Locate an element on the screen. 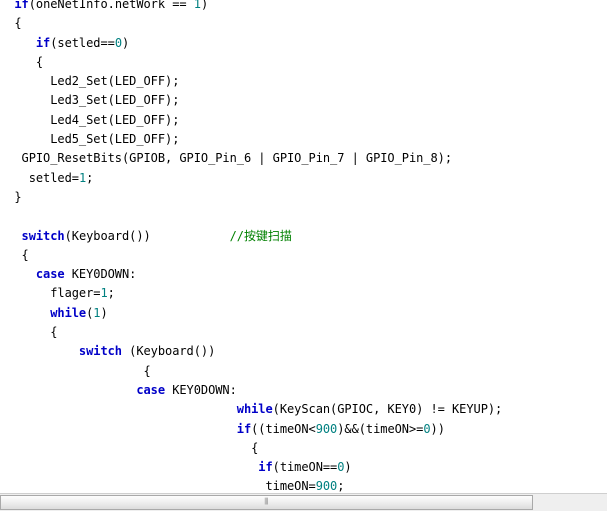 This screenshot has height=511, width=607. code-token-txt: Led2_Set(LED_OFF); is located at coordinates (115, 81).